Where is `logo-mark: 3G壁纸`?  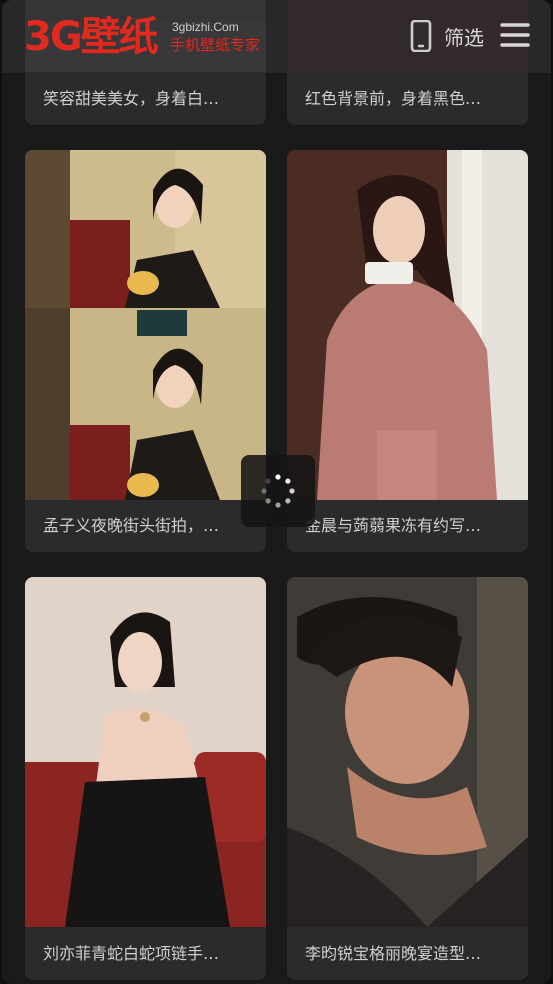 logo-mark: 3G壁纸 is located at coordinates (91, 37).